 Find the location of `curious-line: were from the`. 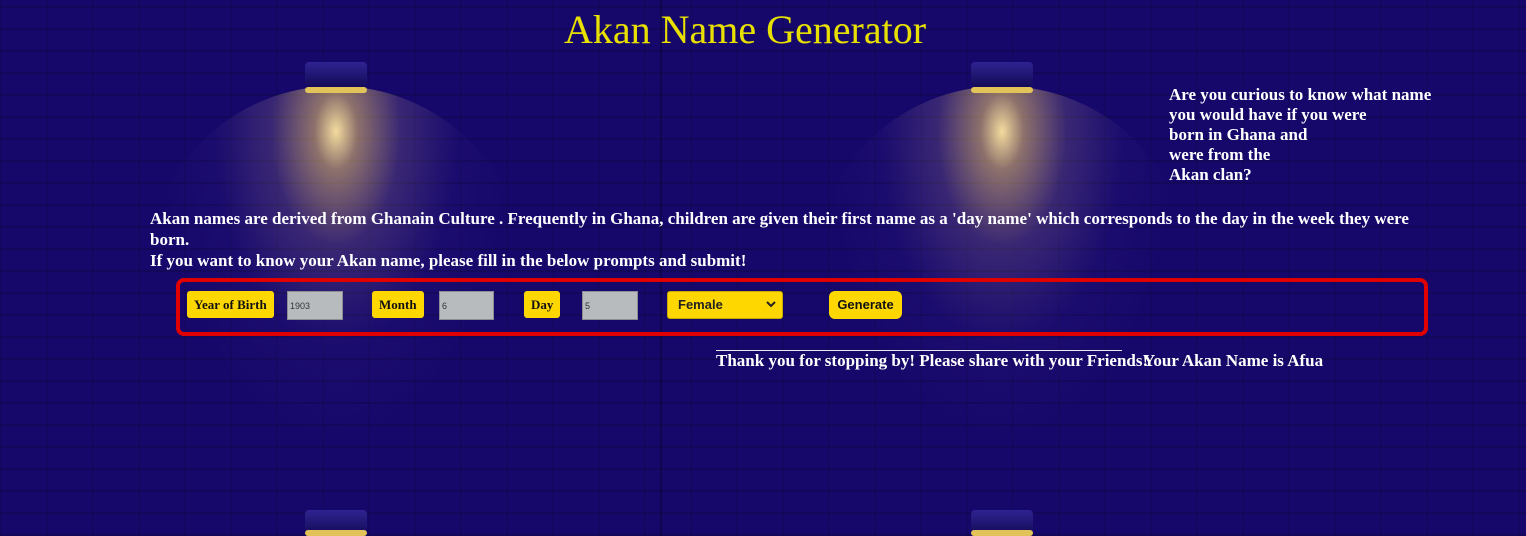

curious-line: were from the is located at coordinates (1220, 154).